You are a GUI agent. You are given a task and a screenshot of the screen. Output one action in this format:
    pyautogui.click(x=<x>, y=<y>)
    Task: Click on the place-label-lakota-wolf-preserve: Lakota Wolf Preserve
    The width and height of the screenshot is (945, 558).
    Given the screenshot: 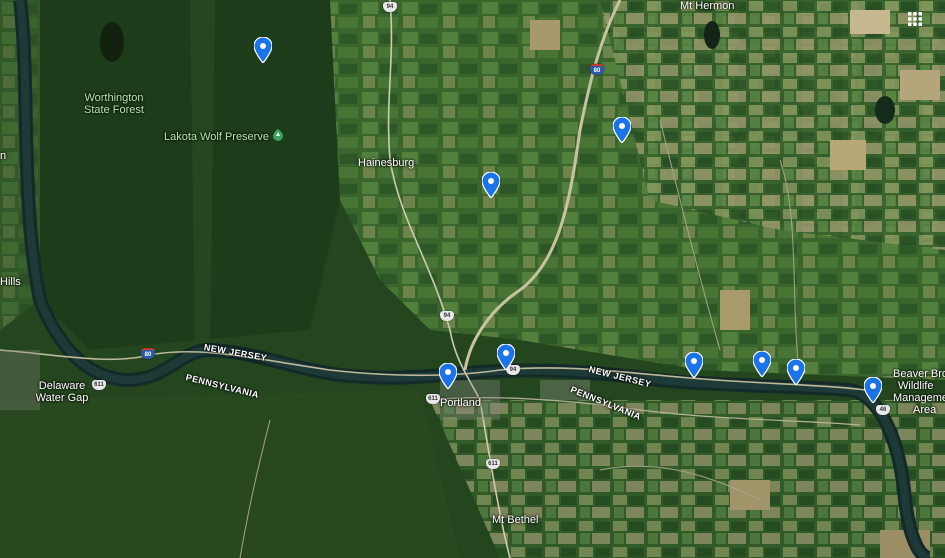 What is the action you would take?
    pyautogui.click(x=216, y=137)
    